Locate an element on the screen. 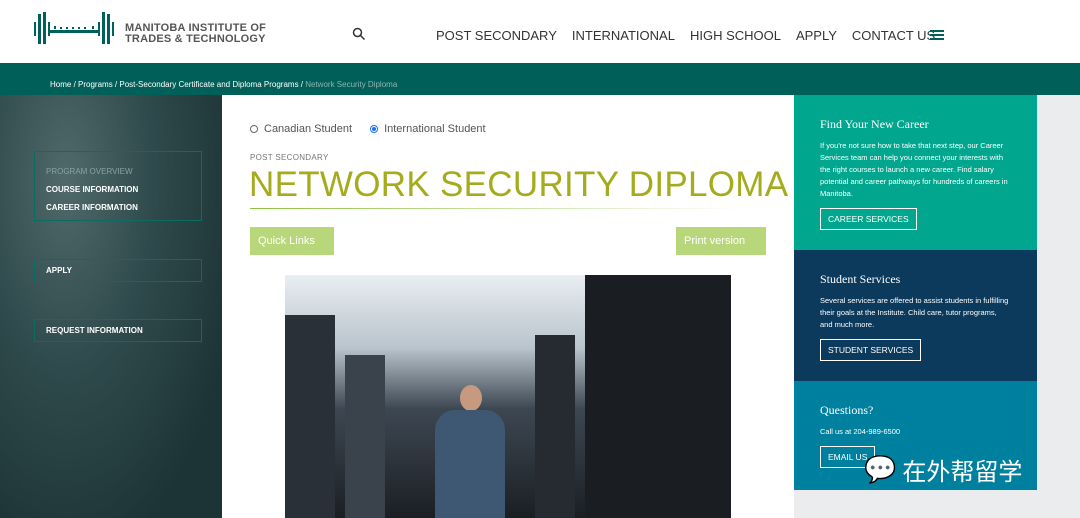 The width and height of the screenshot is (1080, 518). more-dots-icon: ••• is located at coordinates (264, 269).